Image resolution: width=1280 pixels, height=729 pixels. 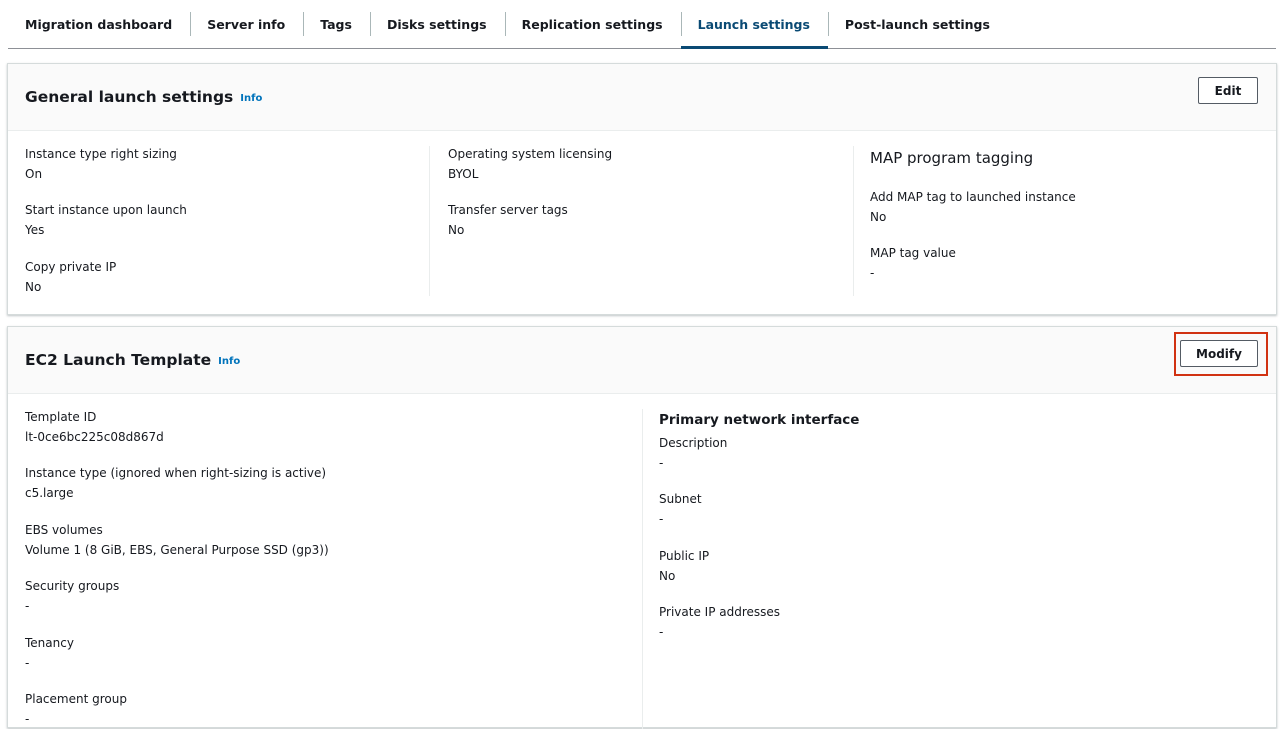 What do you see at coordinates (917, 24) in the screenshot?
I see `tab-post-launch-settings: Post-launch settings` at bounding box center [917, 24].